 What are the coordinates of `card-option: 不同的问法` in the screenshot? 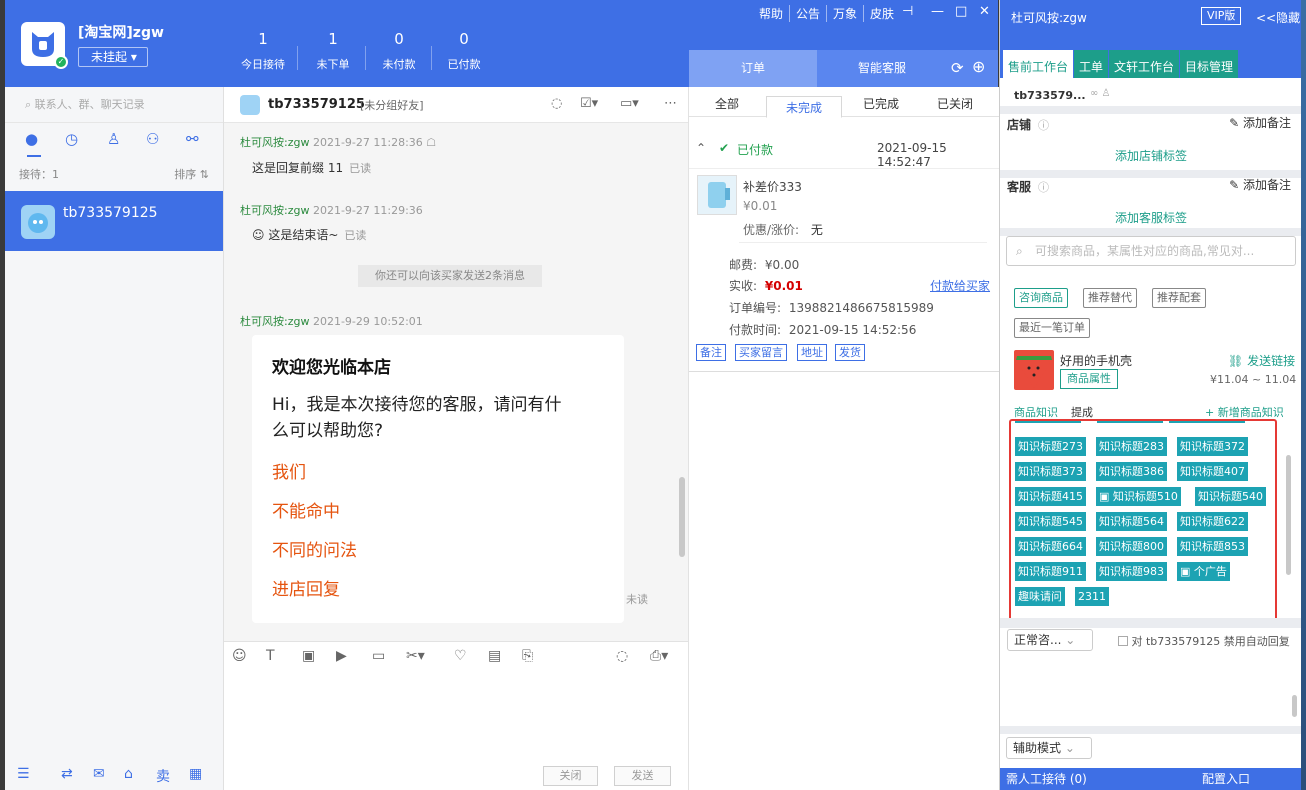 It's located at (438, 548).